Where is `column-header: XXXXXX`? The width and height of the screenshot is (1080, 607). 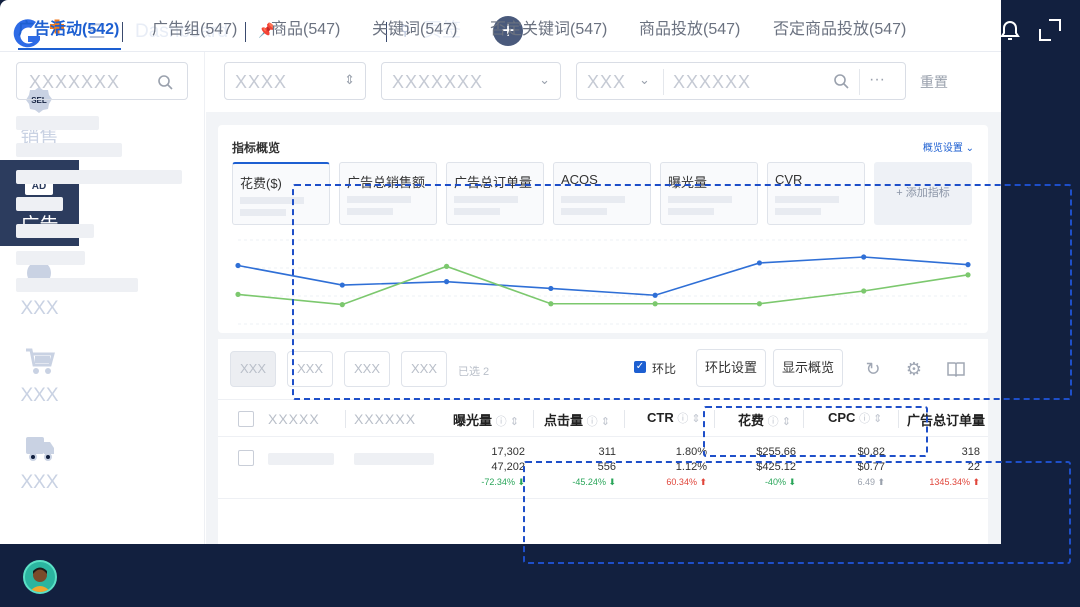 column-header: XXXXXX is located at coordinates (385, 419).